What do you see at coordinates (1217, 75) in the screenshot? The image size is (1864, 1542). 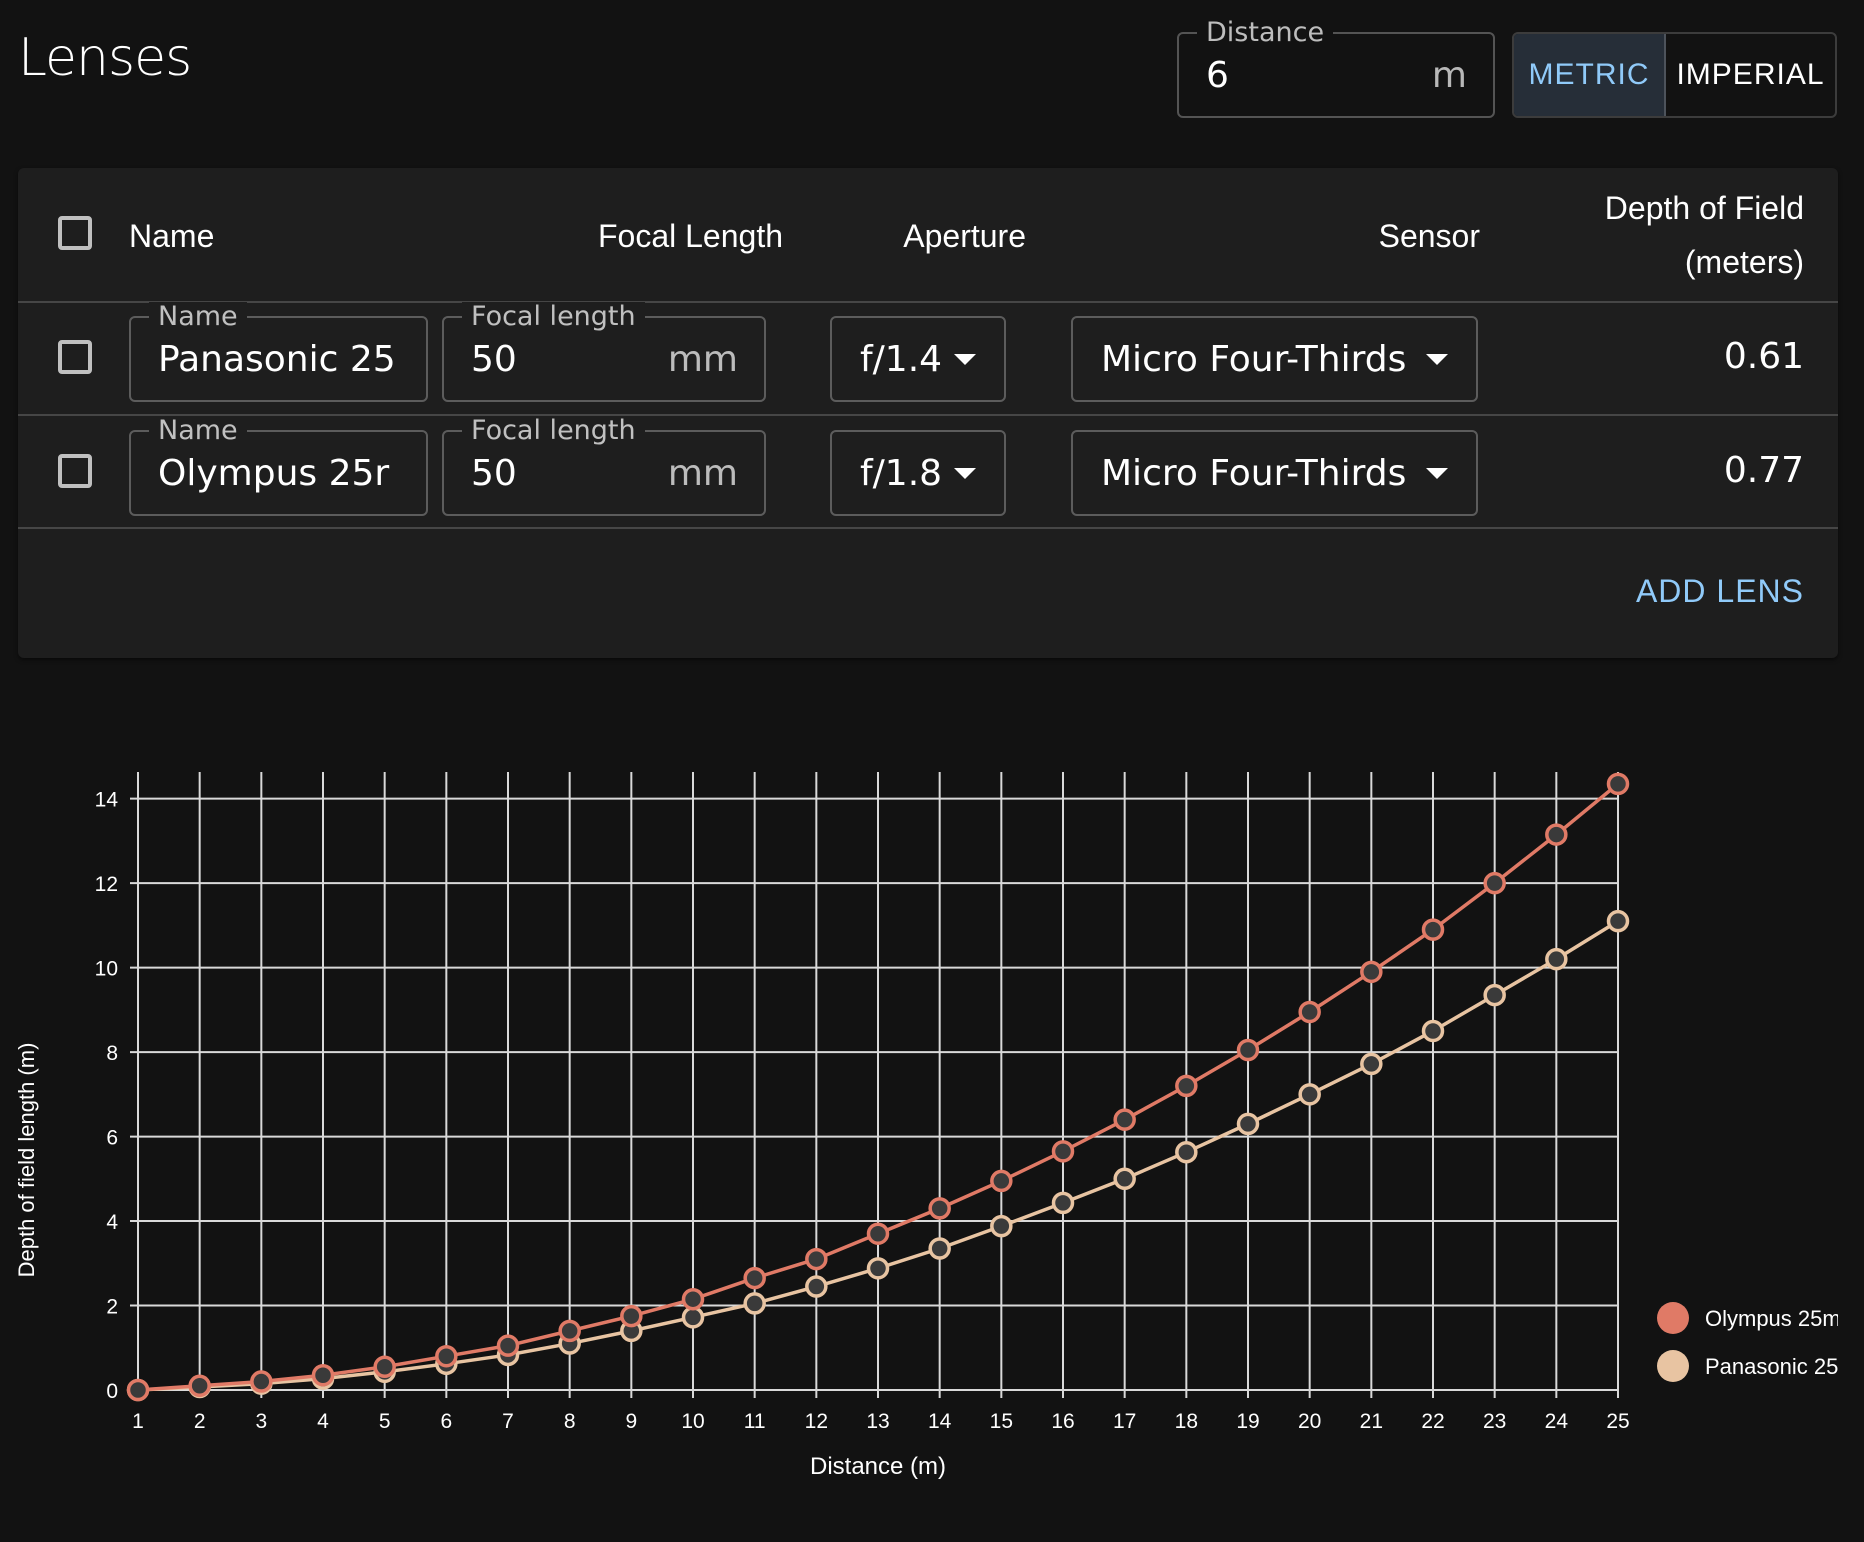 I see `distance-value: 6` at bounding box center [1217, 75].